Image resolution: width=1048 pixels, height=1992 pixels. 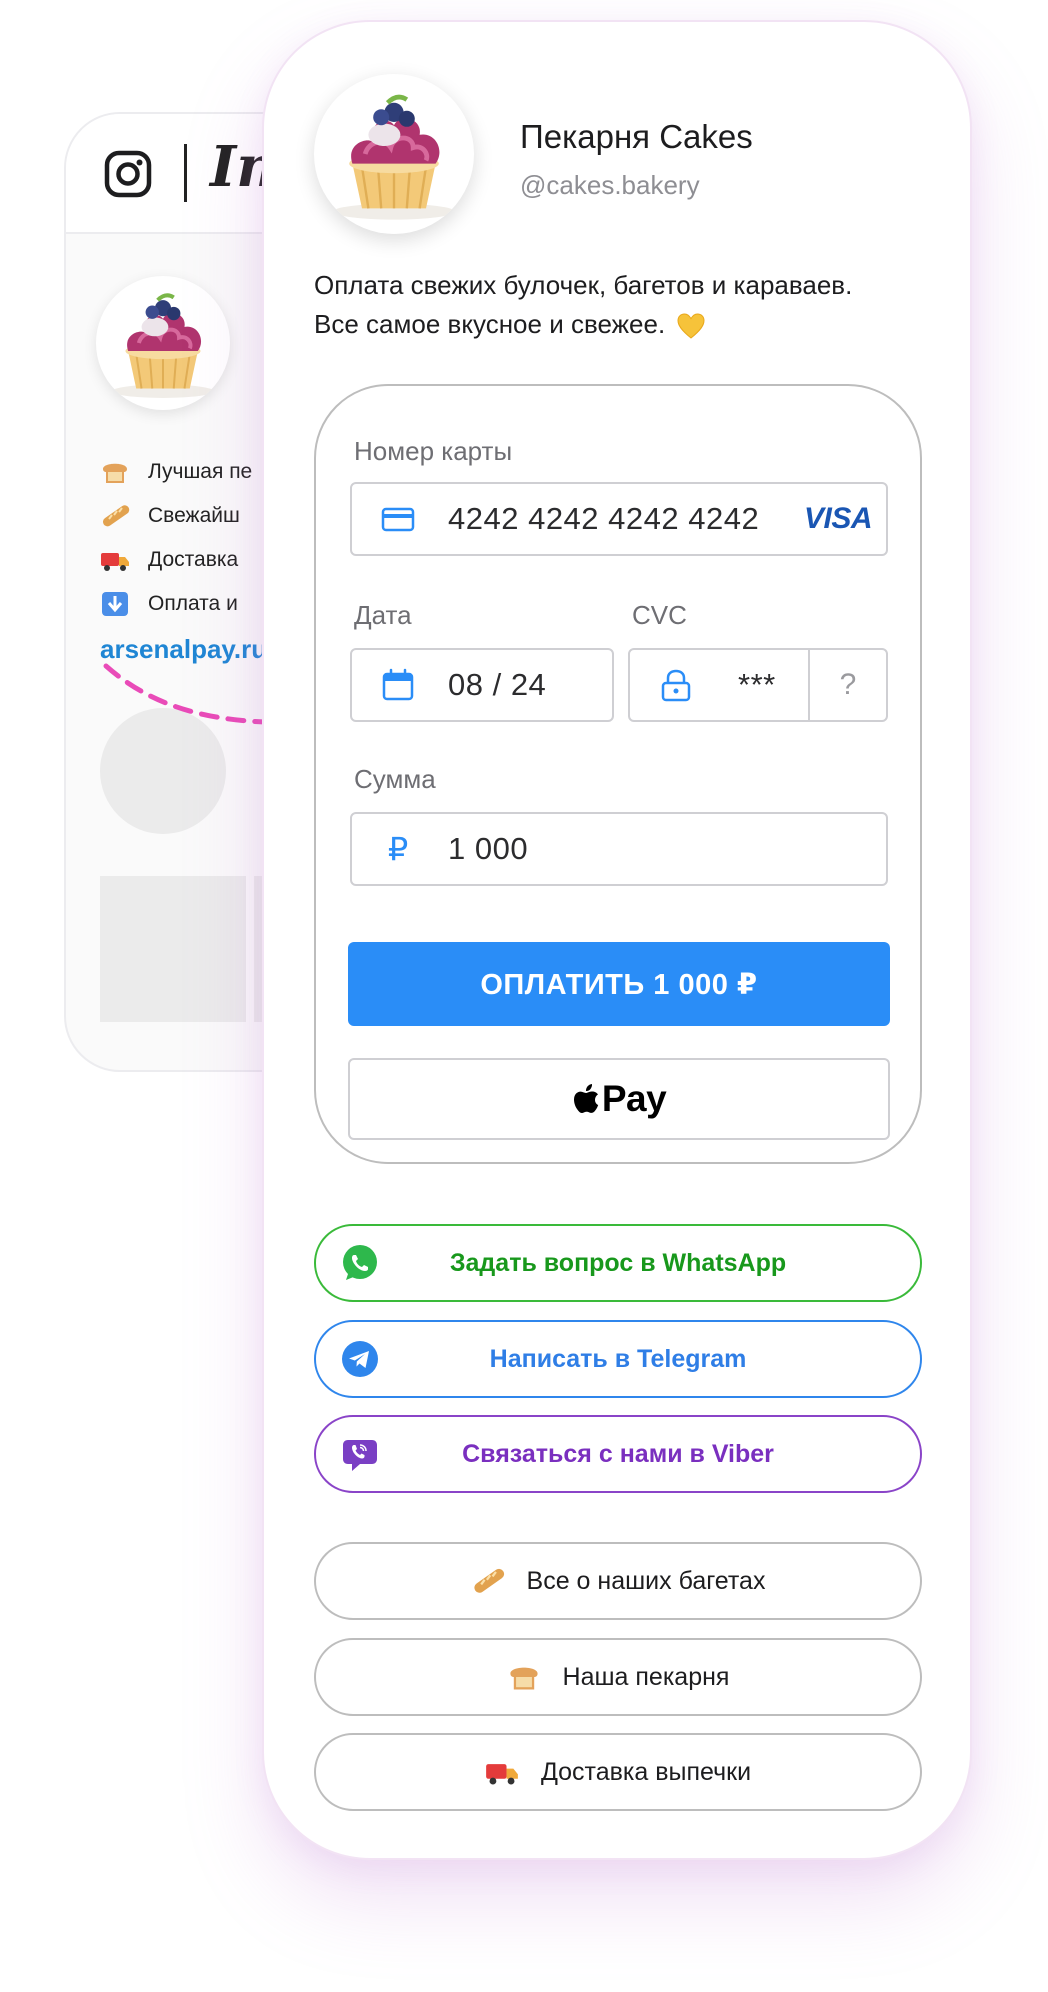 I want to click on instagram-avatar, so click(x=163, y=343).